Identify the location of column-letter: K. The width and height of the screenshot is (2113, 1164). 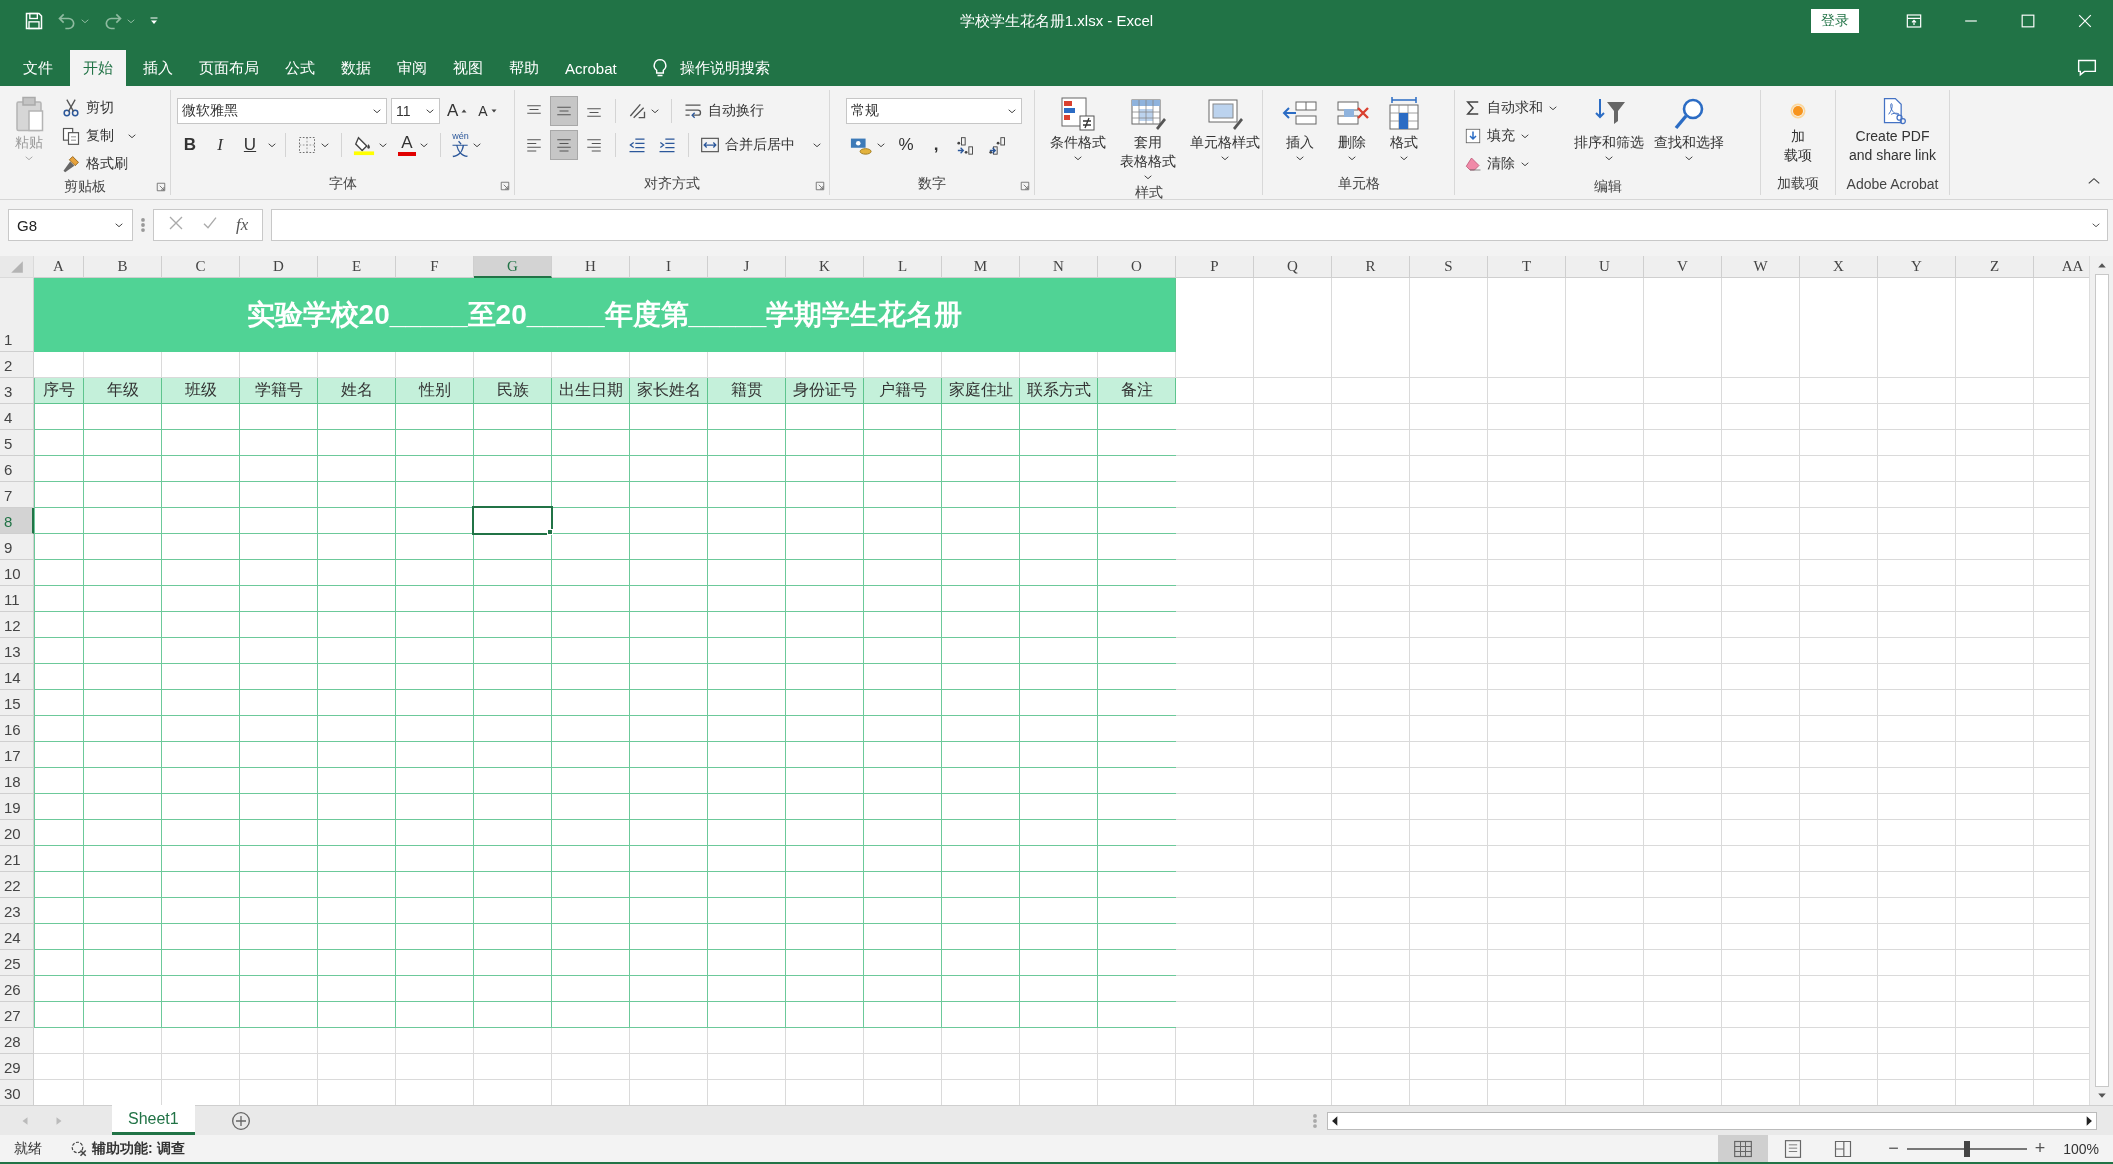
(825, 267).